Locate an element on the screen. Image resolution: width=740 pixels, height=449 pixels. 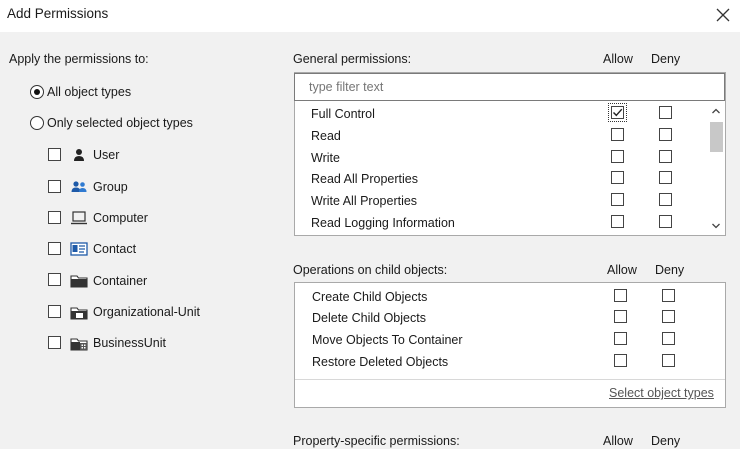
close-button is located at coordinates (723, 15).